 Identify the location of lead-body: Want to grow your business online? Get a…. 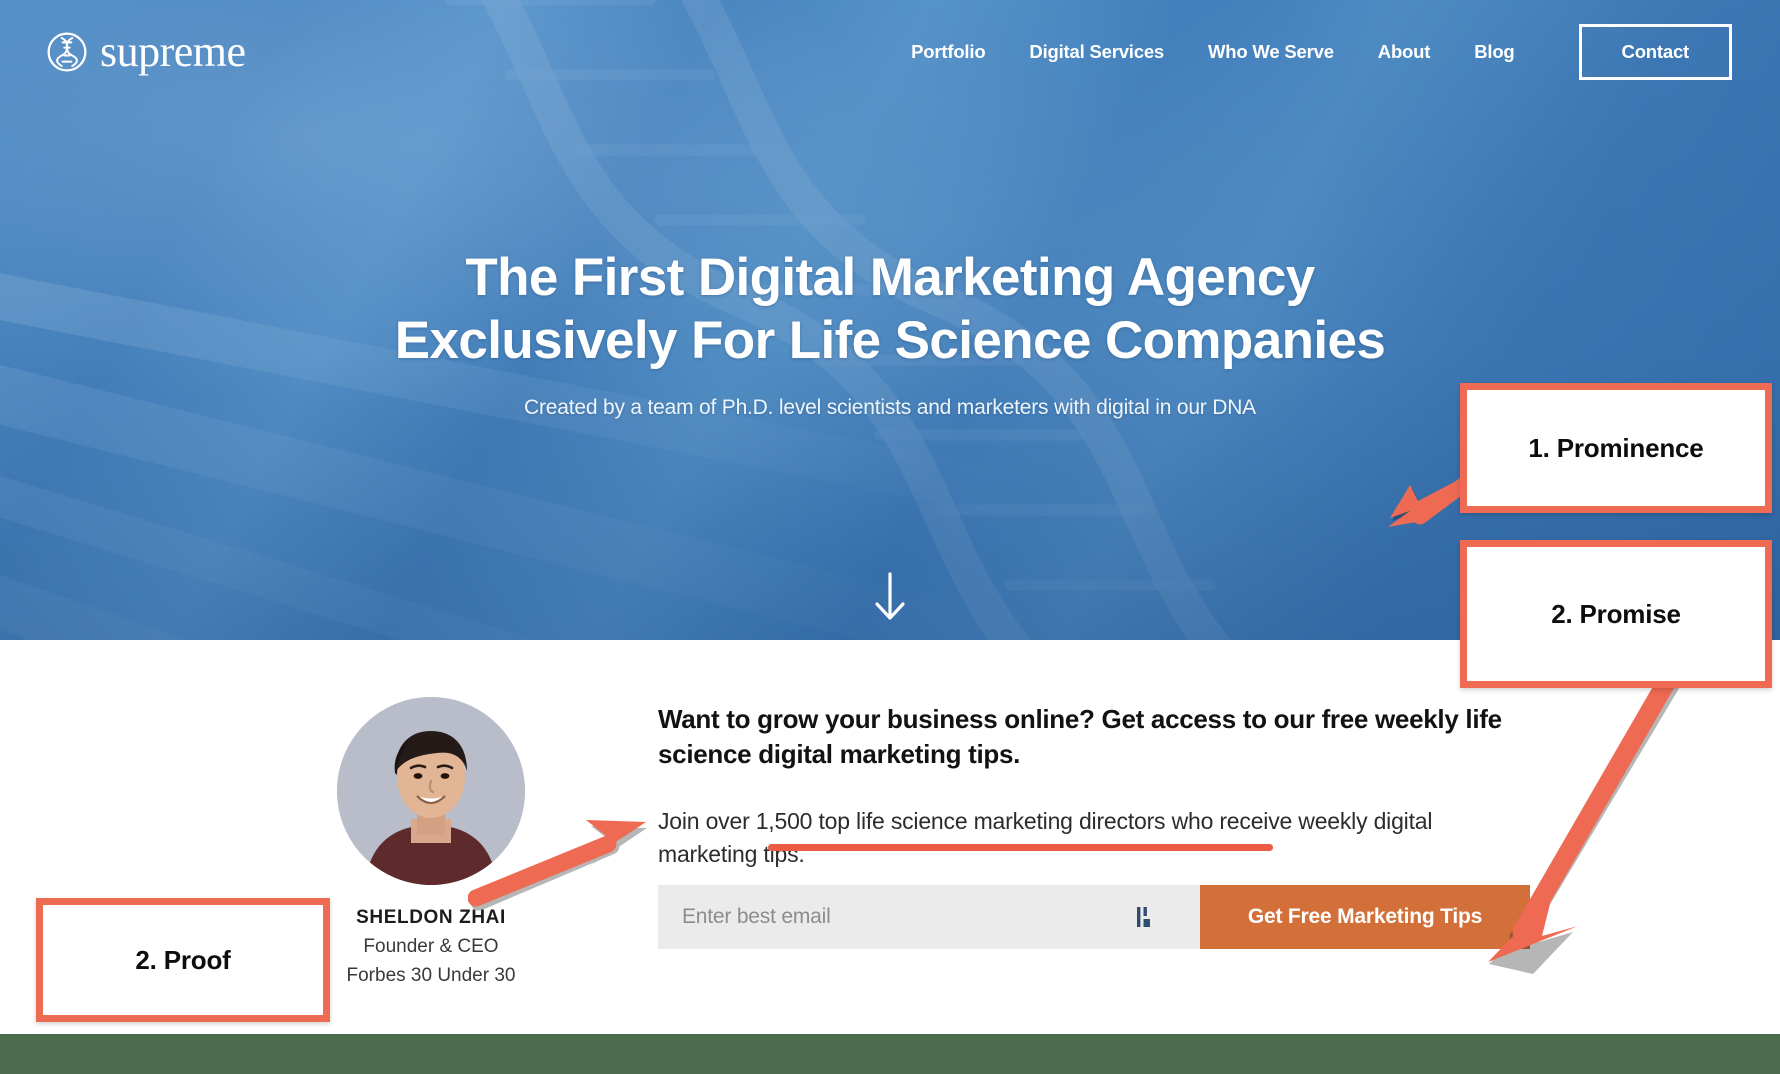
(1123, 786).